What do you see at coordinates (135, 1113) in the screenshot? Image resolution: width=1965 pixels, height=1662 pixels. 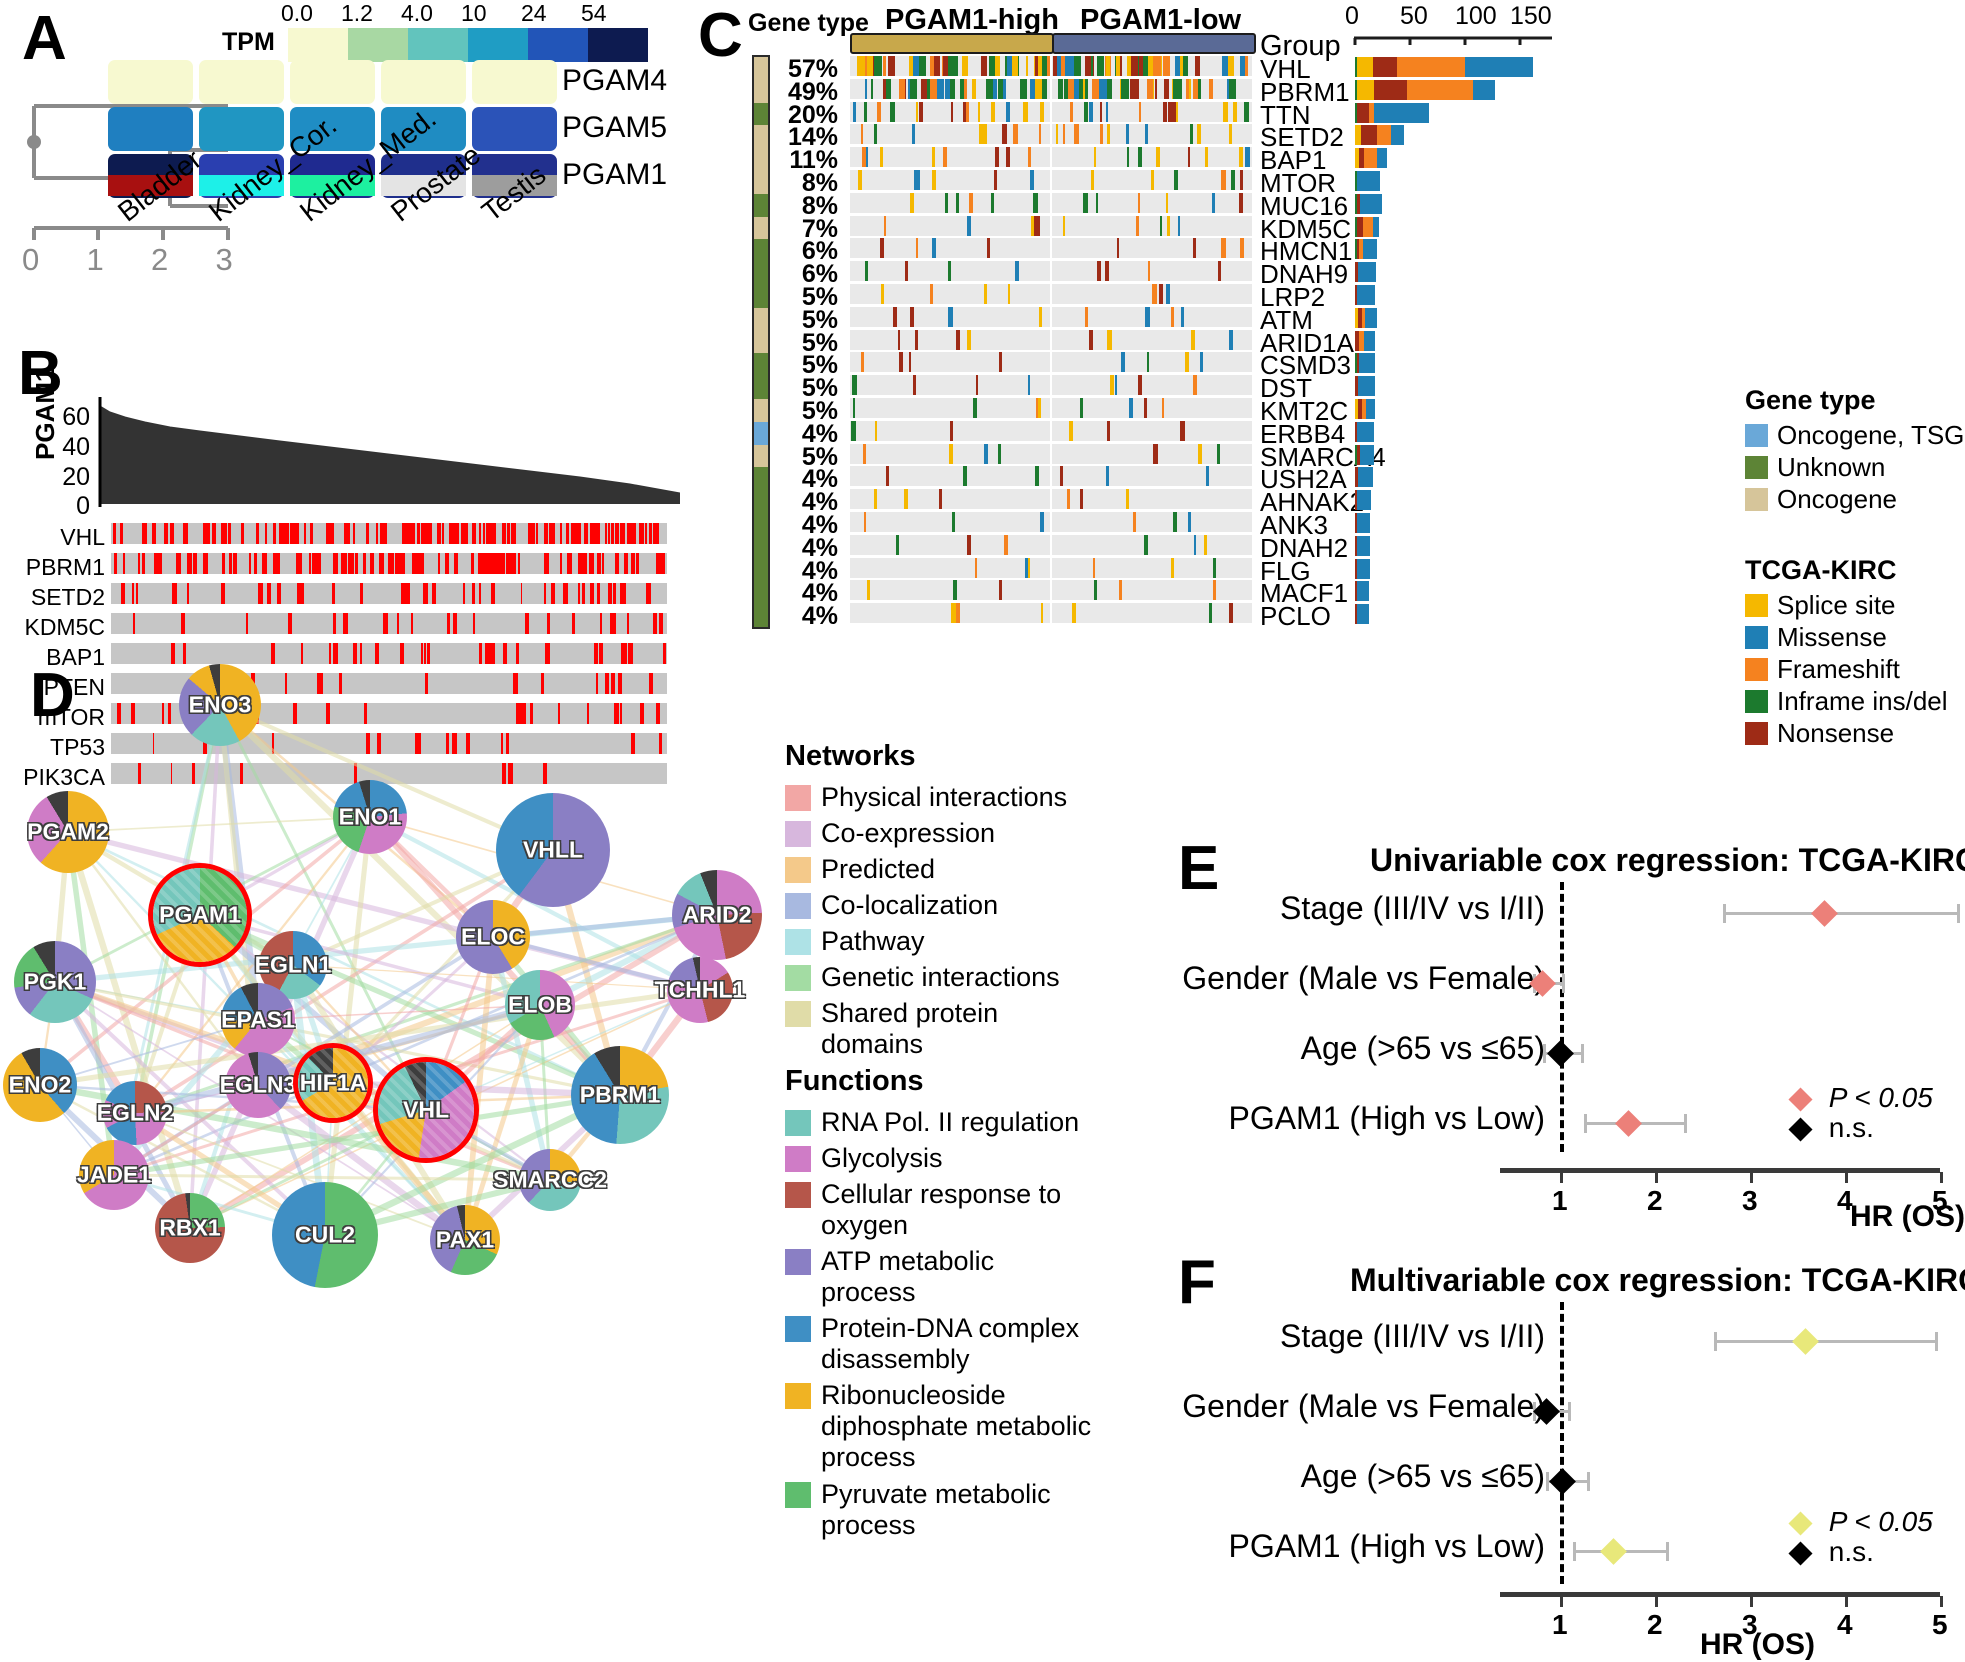 I see `network-node-egln2: EGLN2` at bounding box center [135, 1113].